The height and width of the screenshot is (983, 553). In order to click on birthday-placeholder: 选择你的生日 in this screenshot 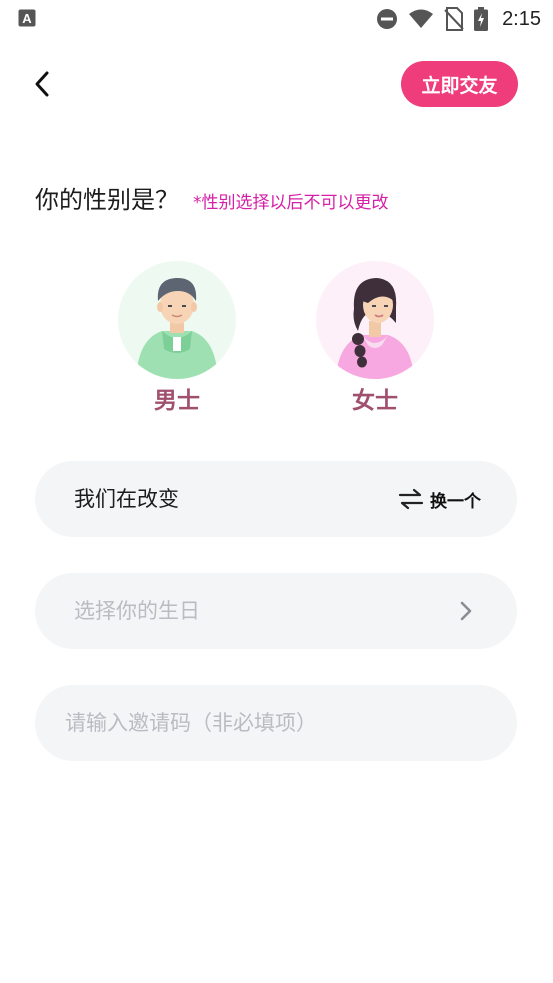, I will do `click(137, 611)`.